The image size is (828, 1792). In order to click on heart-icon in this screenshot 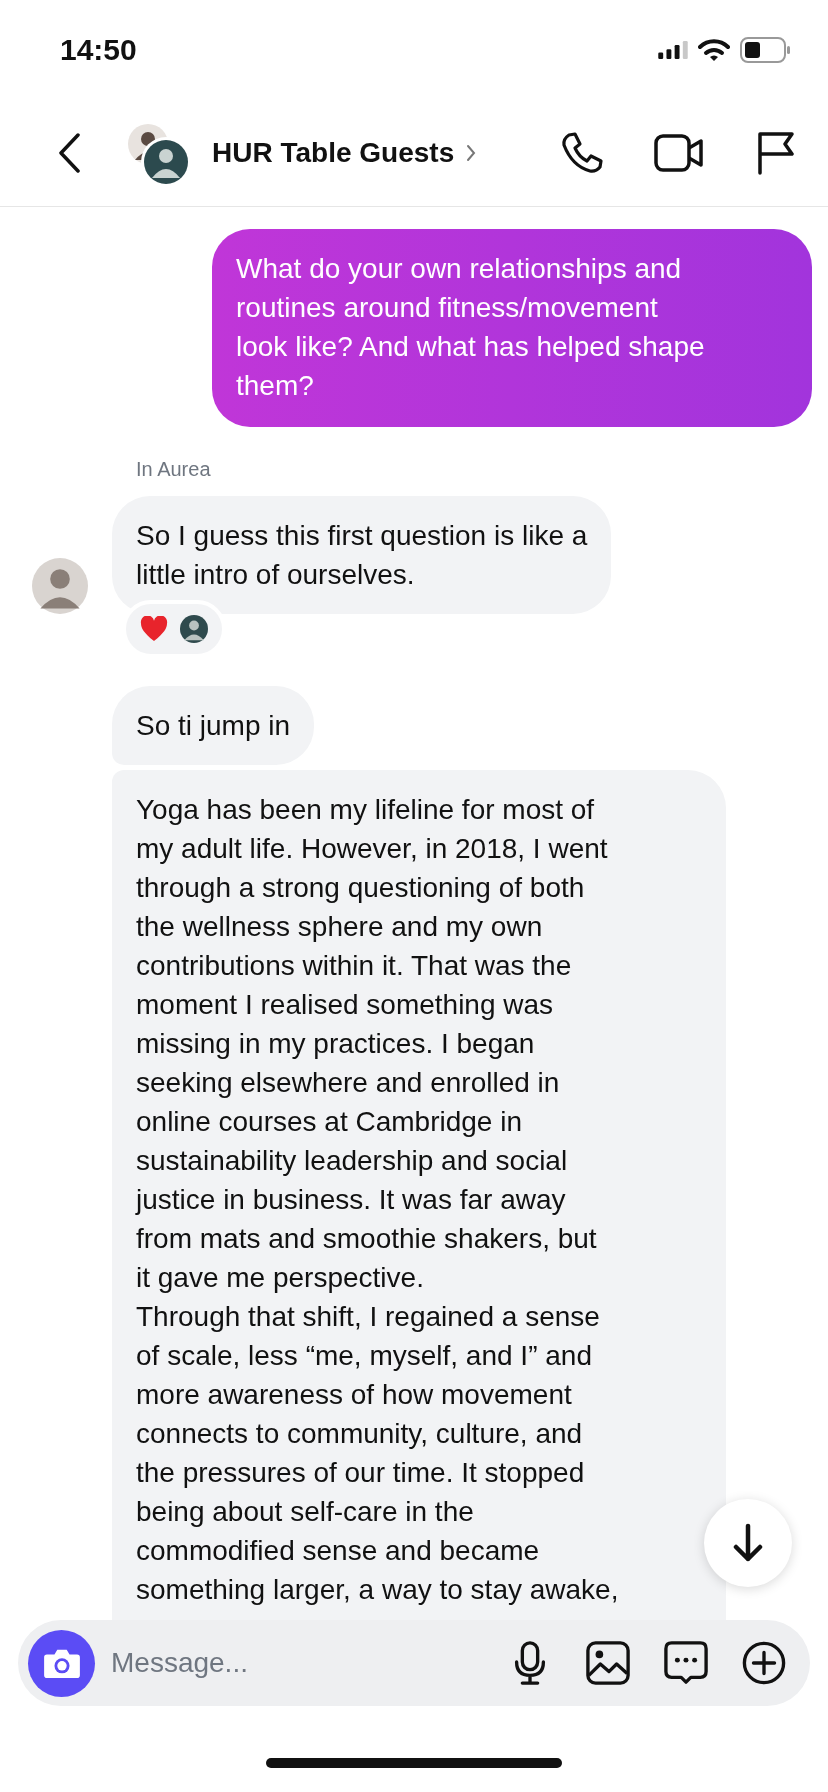, I will do `click(154, 629)`.